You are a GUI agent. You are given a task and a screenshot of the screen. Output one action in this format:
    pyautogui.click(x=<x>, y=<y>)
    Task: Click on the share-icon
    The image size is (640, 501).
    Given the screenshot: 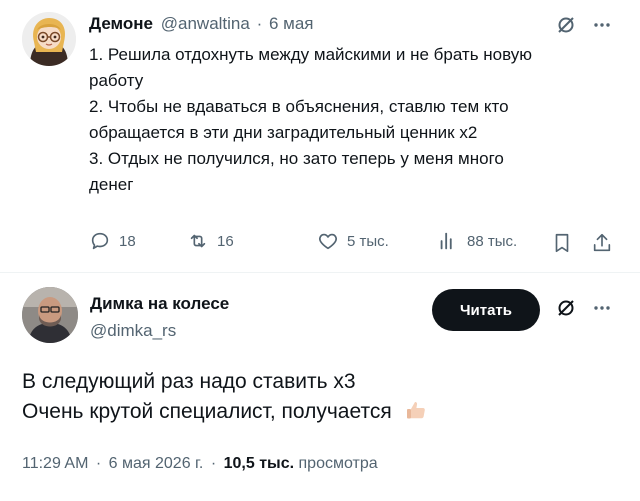 What is the action you would take?
    pyautogui.click(x=602, y=242)
    